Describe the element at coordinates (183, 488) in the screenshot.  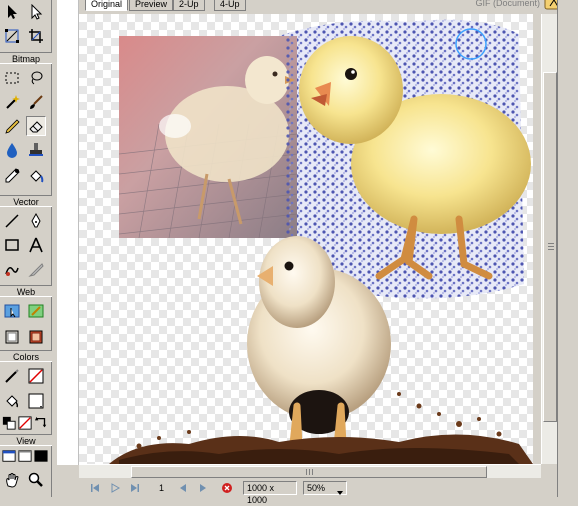
I see `previous-frame-icon` at that location.